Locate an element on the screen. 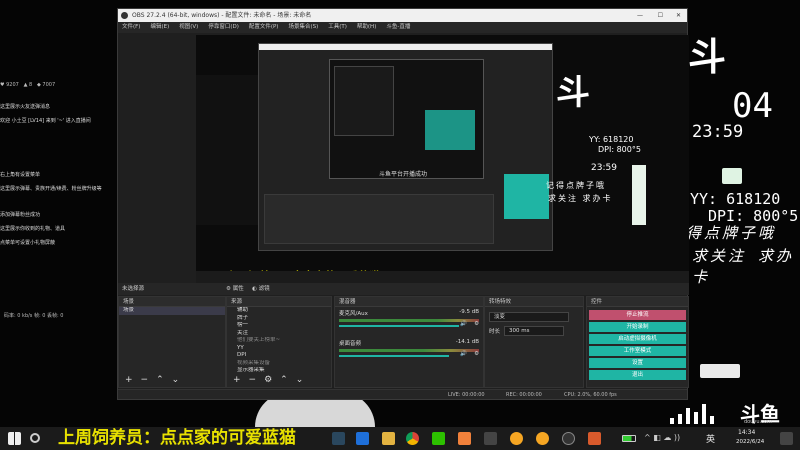 Image resolution: width=800 pixels, height=450 pixels. menu-help: 帮助(H) is located at coordinates (366, 27).